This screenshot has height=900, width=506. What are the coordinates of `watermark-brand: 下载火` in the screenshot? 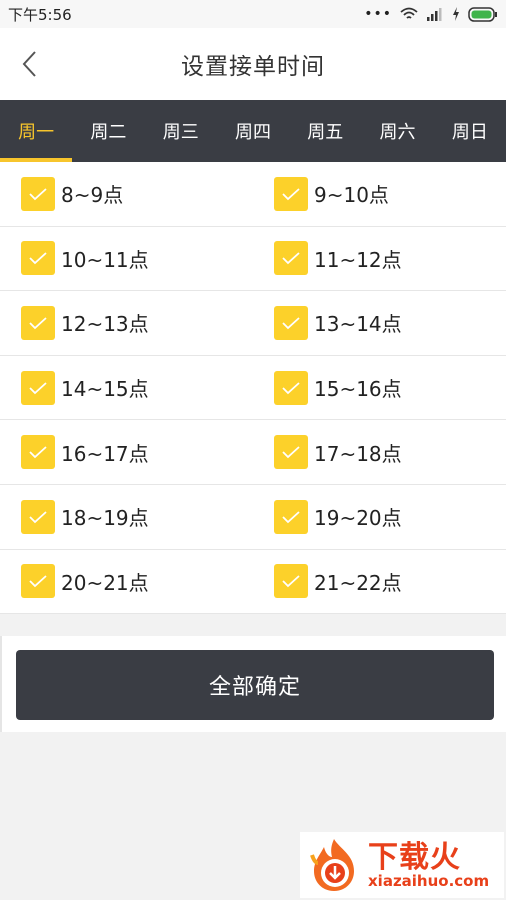 It's located at (414, 857).